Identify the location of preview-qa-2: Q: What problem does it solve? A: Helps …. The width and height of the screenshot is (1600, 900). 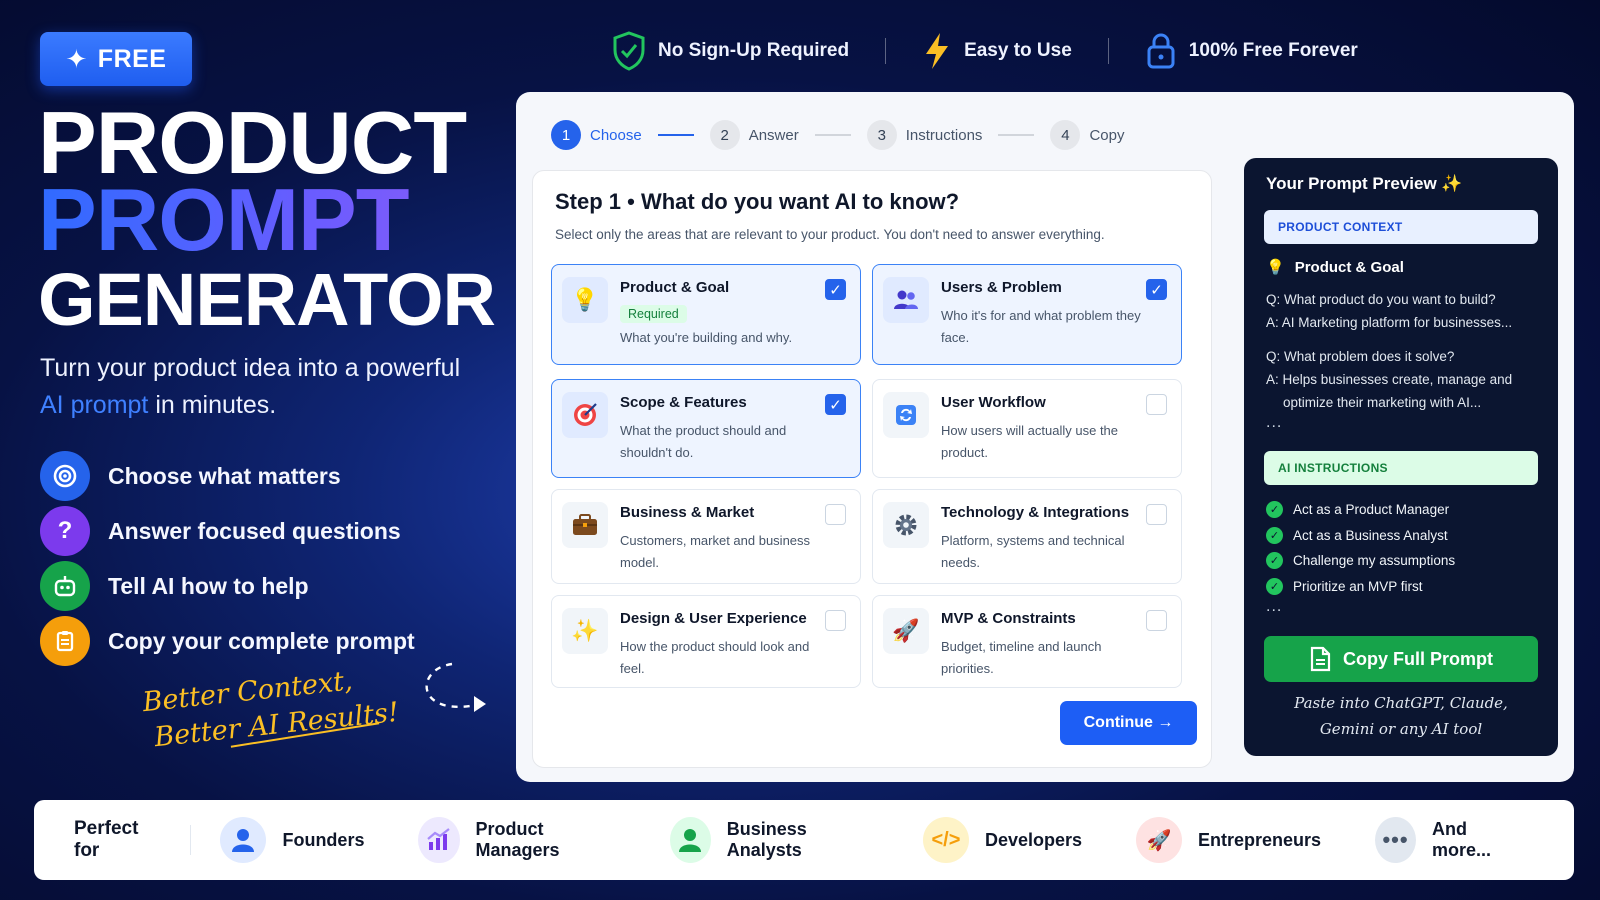
(1389, 379).